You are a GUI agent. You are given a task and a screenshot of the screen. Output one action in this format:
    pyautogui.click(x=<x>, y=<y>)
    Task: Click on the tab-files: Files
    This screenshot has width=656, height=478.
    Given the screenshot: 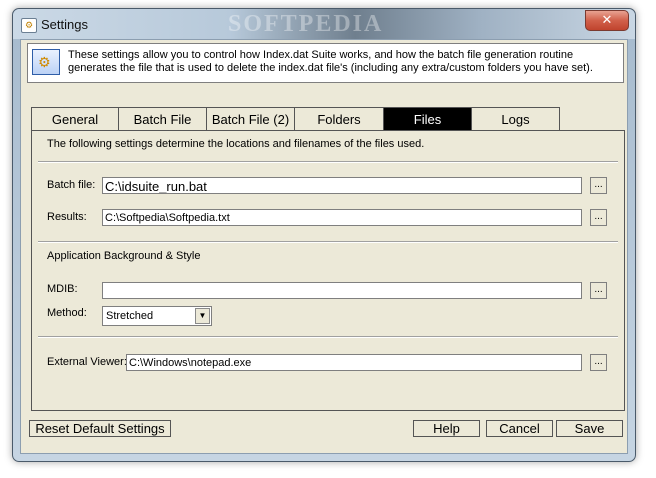 What is the action you would take?
    pyautogui.click(x=427, y=119)
    